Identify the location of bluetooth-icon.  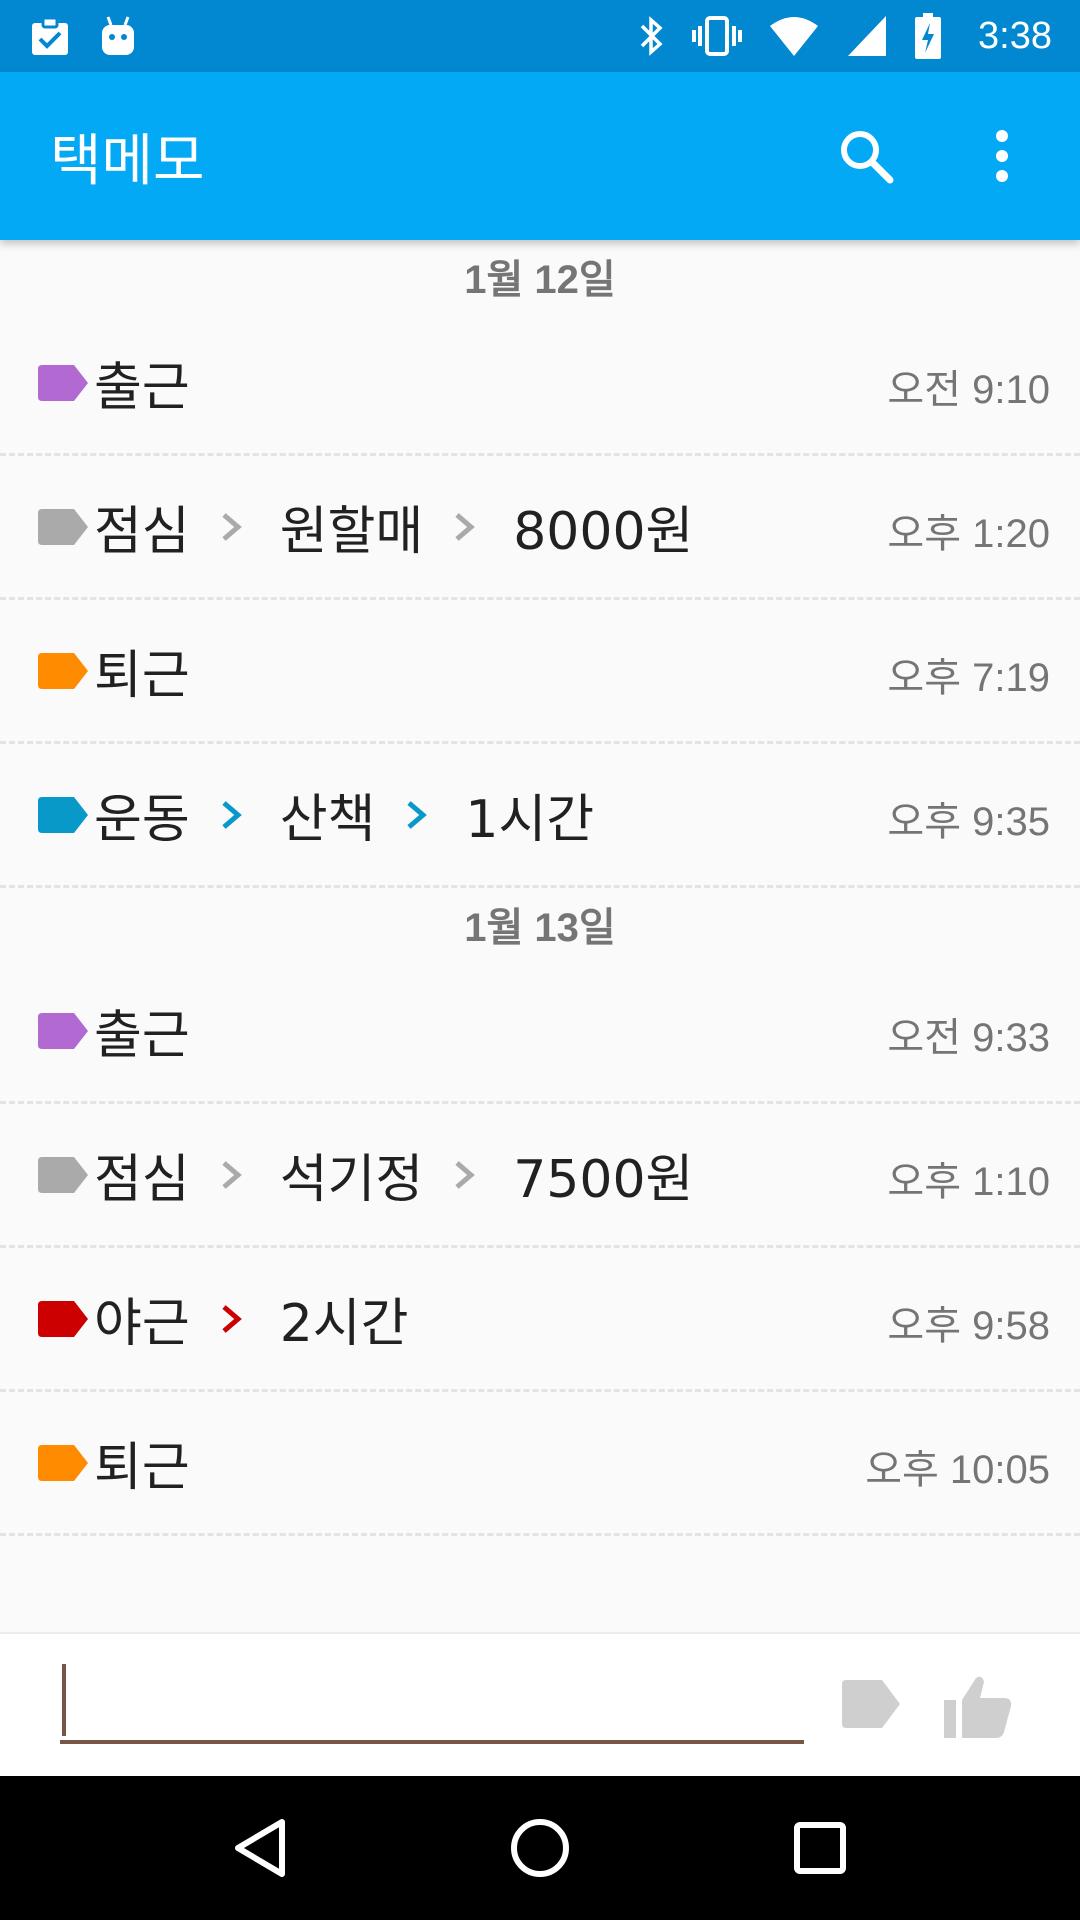
(652, 36).